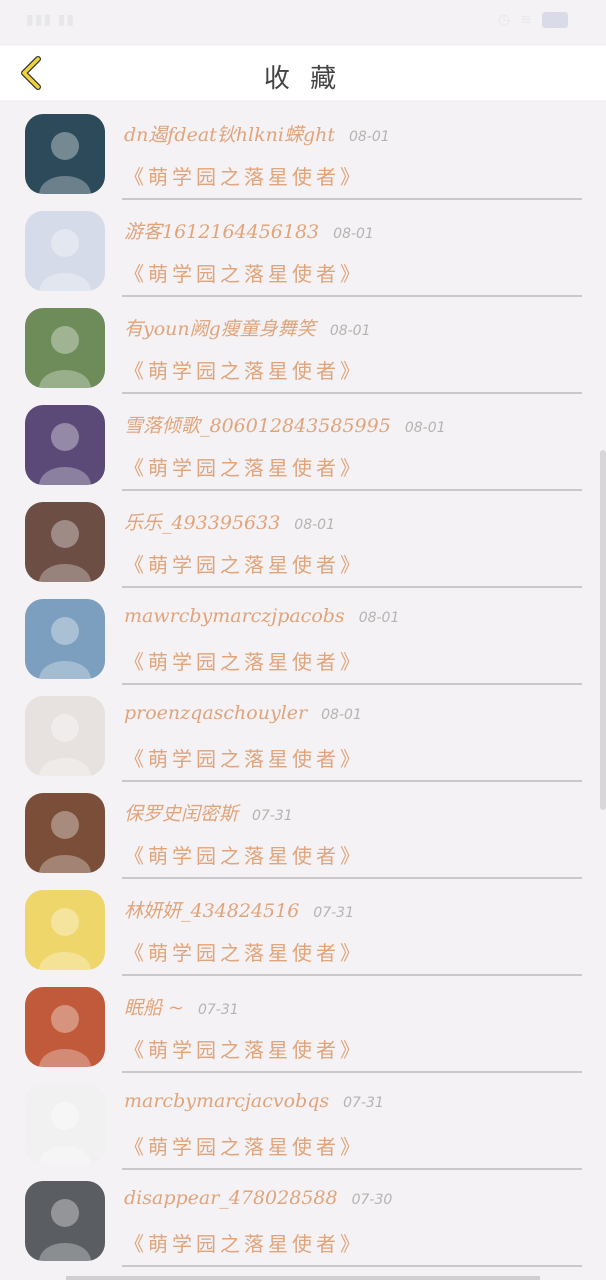 This screenshot has height=1280, width=606. What do you see at coordinates (303, 831) in the screenshot?
I see `list-item: 保罗史闰密斯 07-31 《萌学园之落星使者》` at bounding box center [303, 831].